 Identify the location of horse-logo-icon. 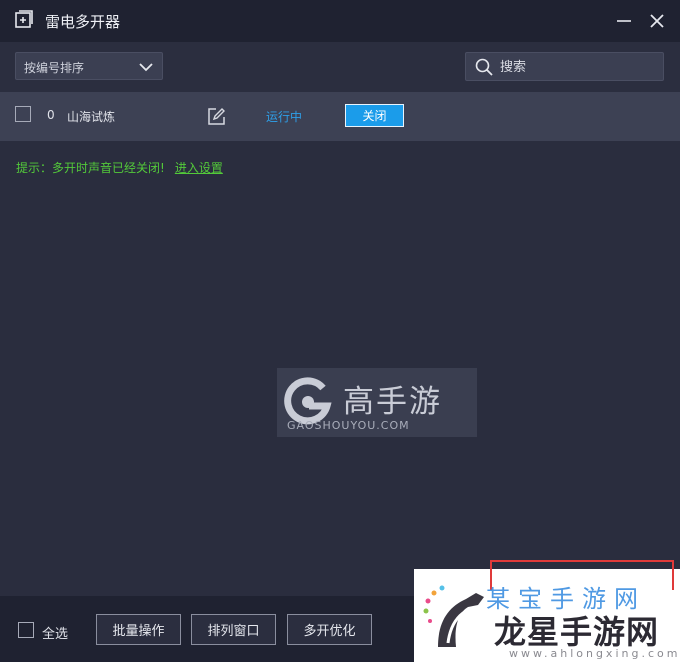
(453, 616).